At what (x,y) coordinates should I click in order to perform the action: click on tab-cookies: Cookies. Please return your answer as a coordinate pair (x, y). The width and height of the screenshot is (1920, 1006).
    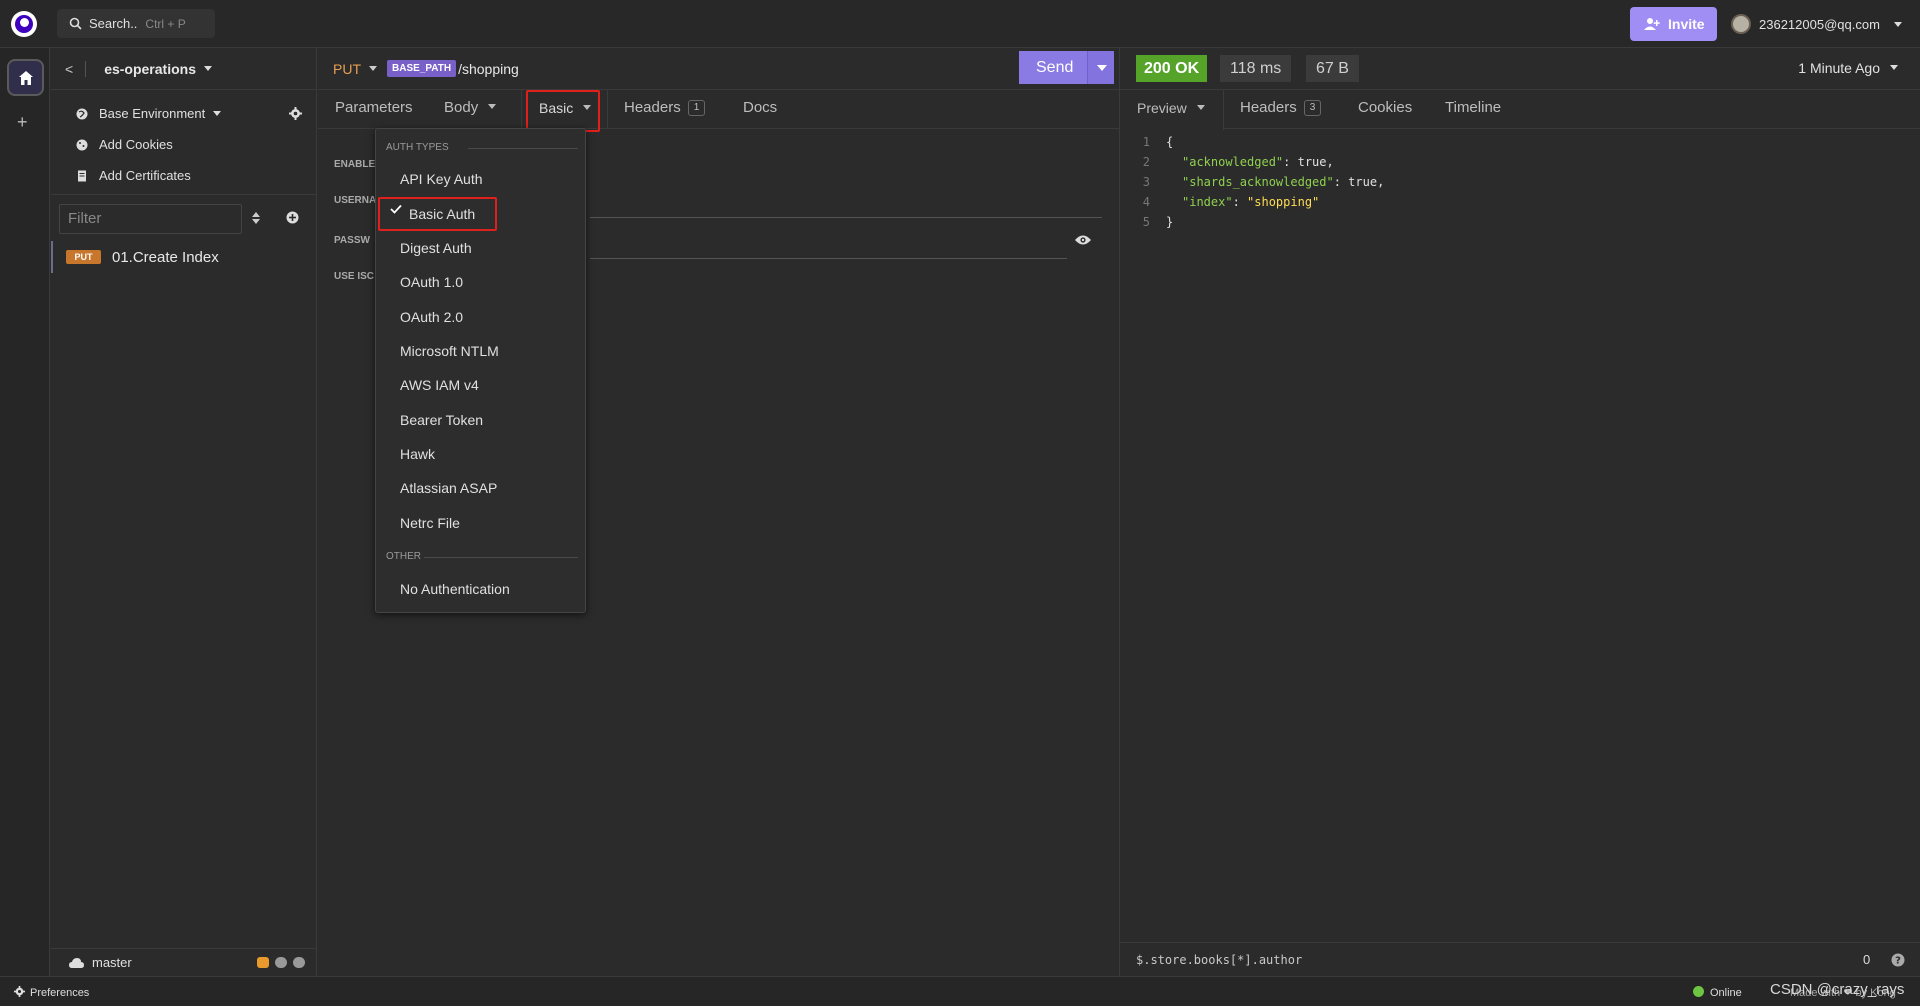
    Looking at the image, I should click on (1385, 109).